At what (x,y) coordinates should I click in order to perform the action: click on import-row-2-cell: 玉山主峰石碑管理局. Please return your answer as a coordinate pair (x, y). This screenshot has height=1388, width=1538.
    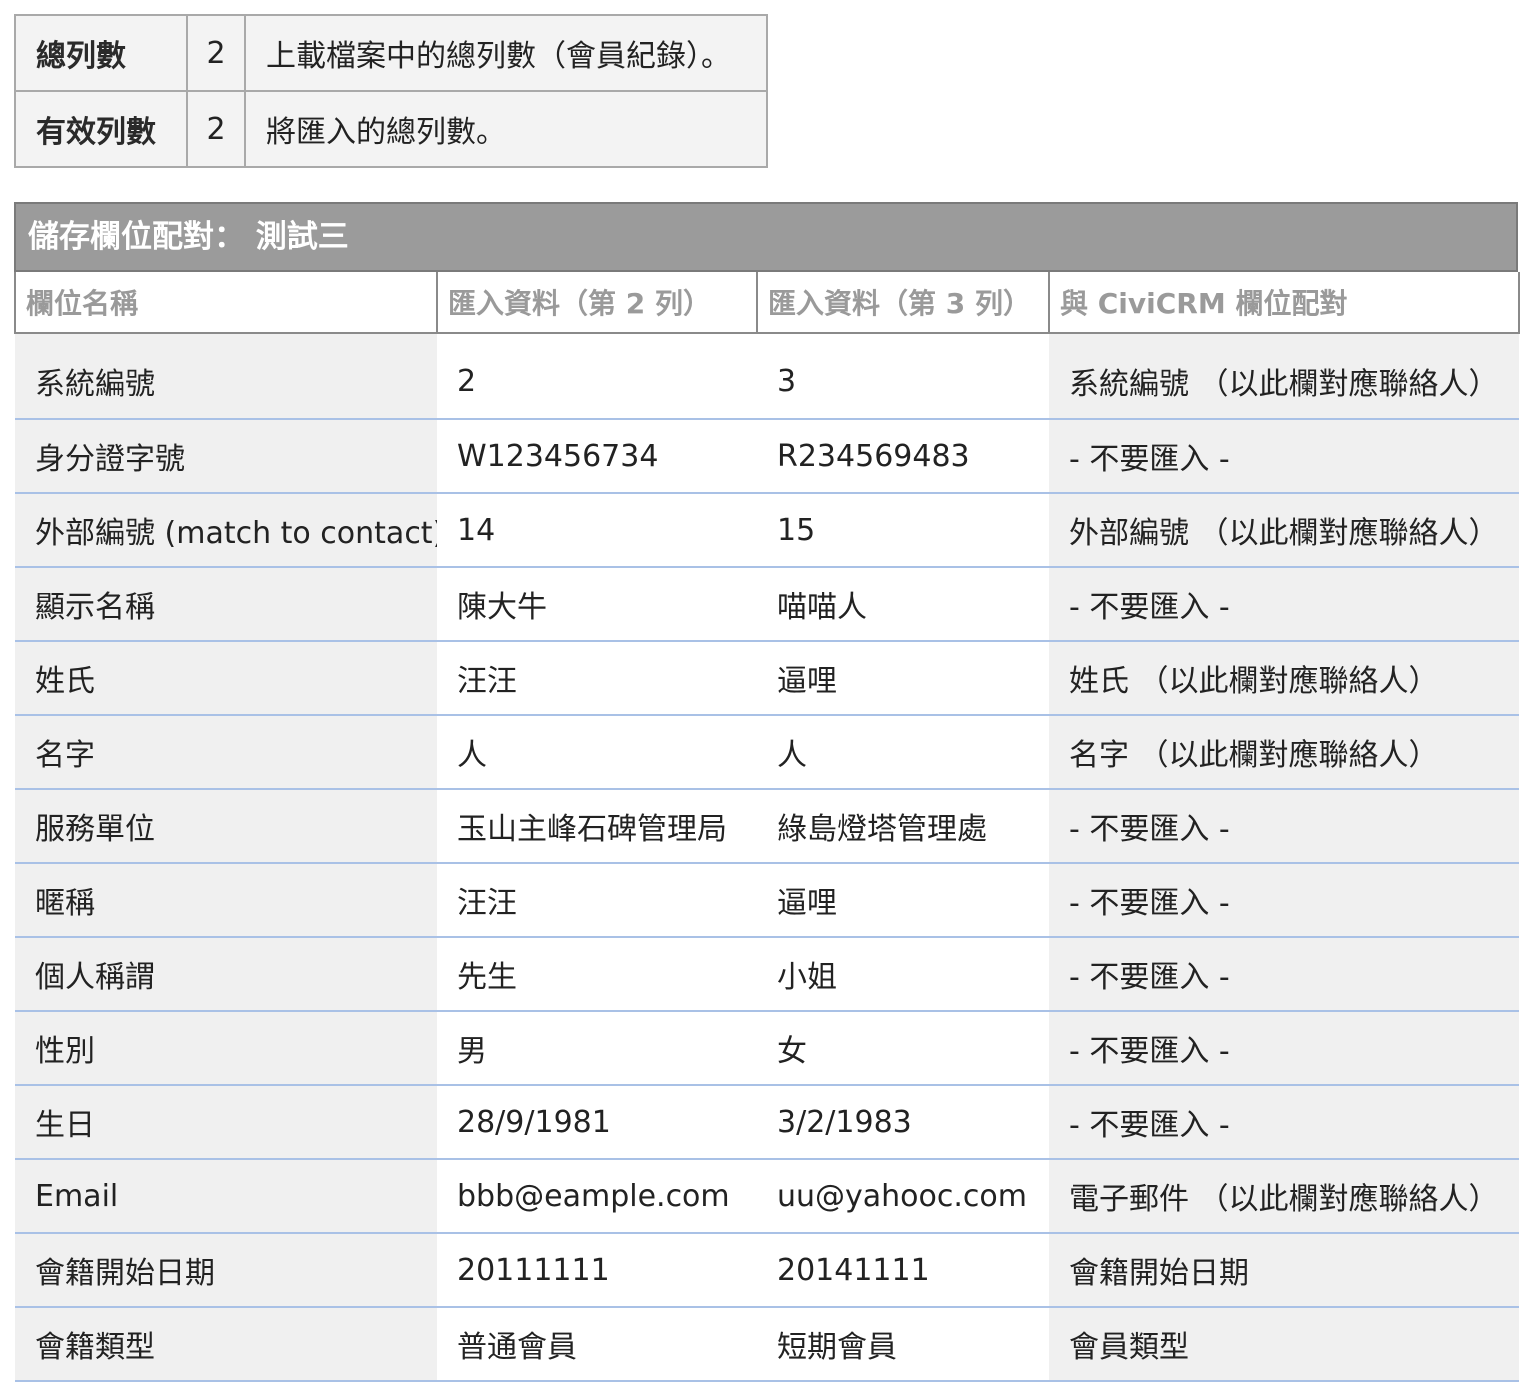
    Looking at the image, I should click on (597, 826).